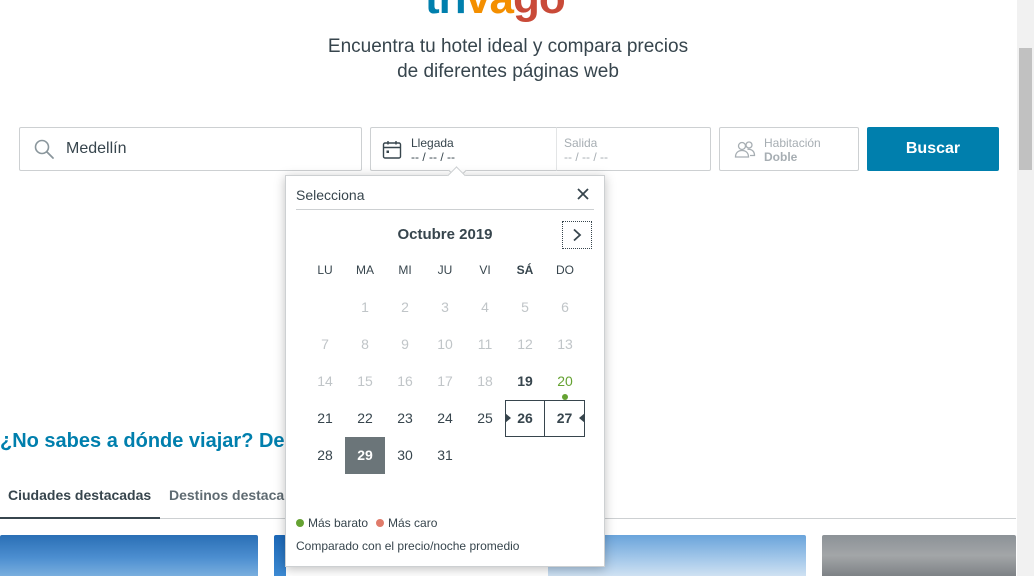 The height and width of the screenshot is (576, 1034). I want to click on calendar-day: 10, so click(445, 344).